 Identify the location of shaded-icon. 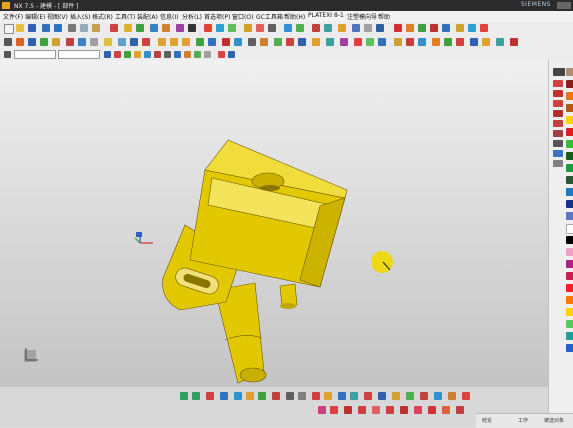
(260, 28).